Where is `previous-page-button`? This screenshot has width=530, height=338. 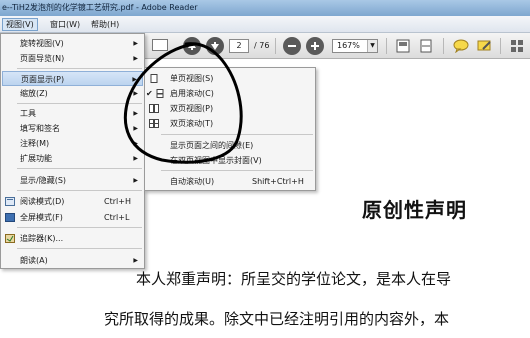 previous-page-button is located at coordinates (192, 46).